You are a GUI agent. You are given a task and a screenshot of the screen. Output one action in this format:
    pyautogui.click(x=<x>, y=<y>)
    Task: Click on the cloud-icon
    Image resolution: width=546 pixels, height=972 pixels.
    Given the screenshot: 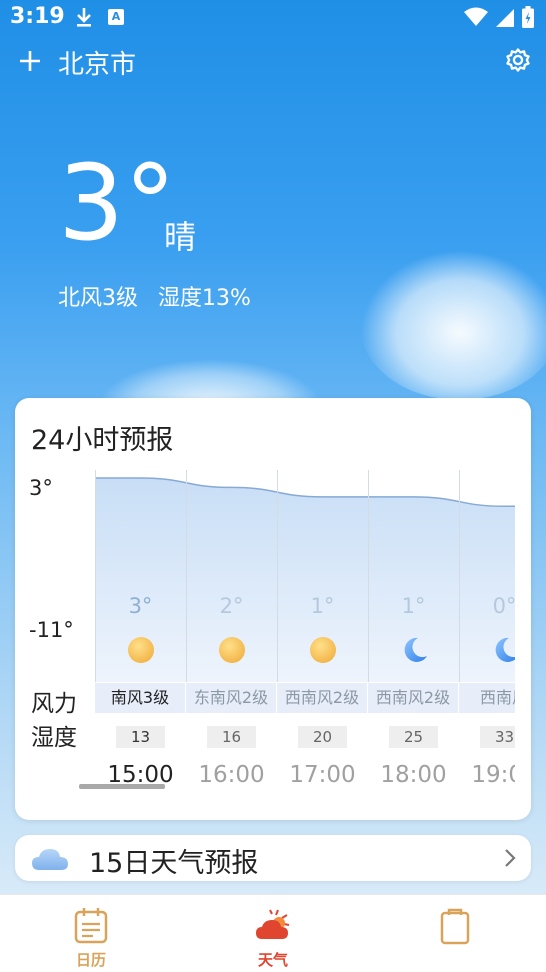 What is the action you would take?
    pyautogui.click(x=50, y=859)
    